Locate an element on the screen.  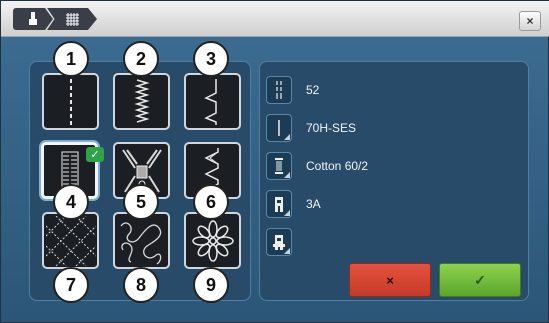
selected-check-icon: ✓ is located at coordinates (95, 154).